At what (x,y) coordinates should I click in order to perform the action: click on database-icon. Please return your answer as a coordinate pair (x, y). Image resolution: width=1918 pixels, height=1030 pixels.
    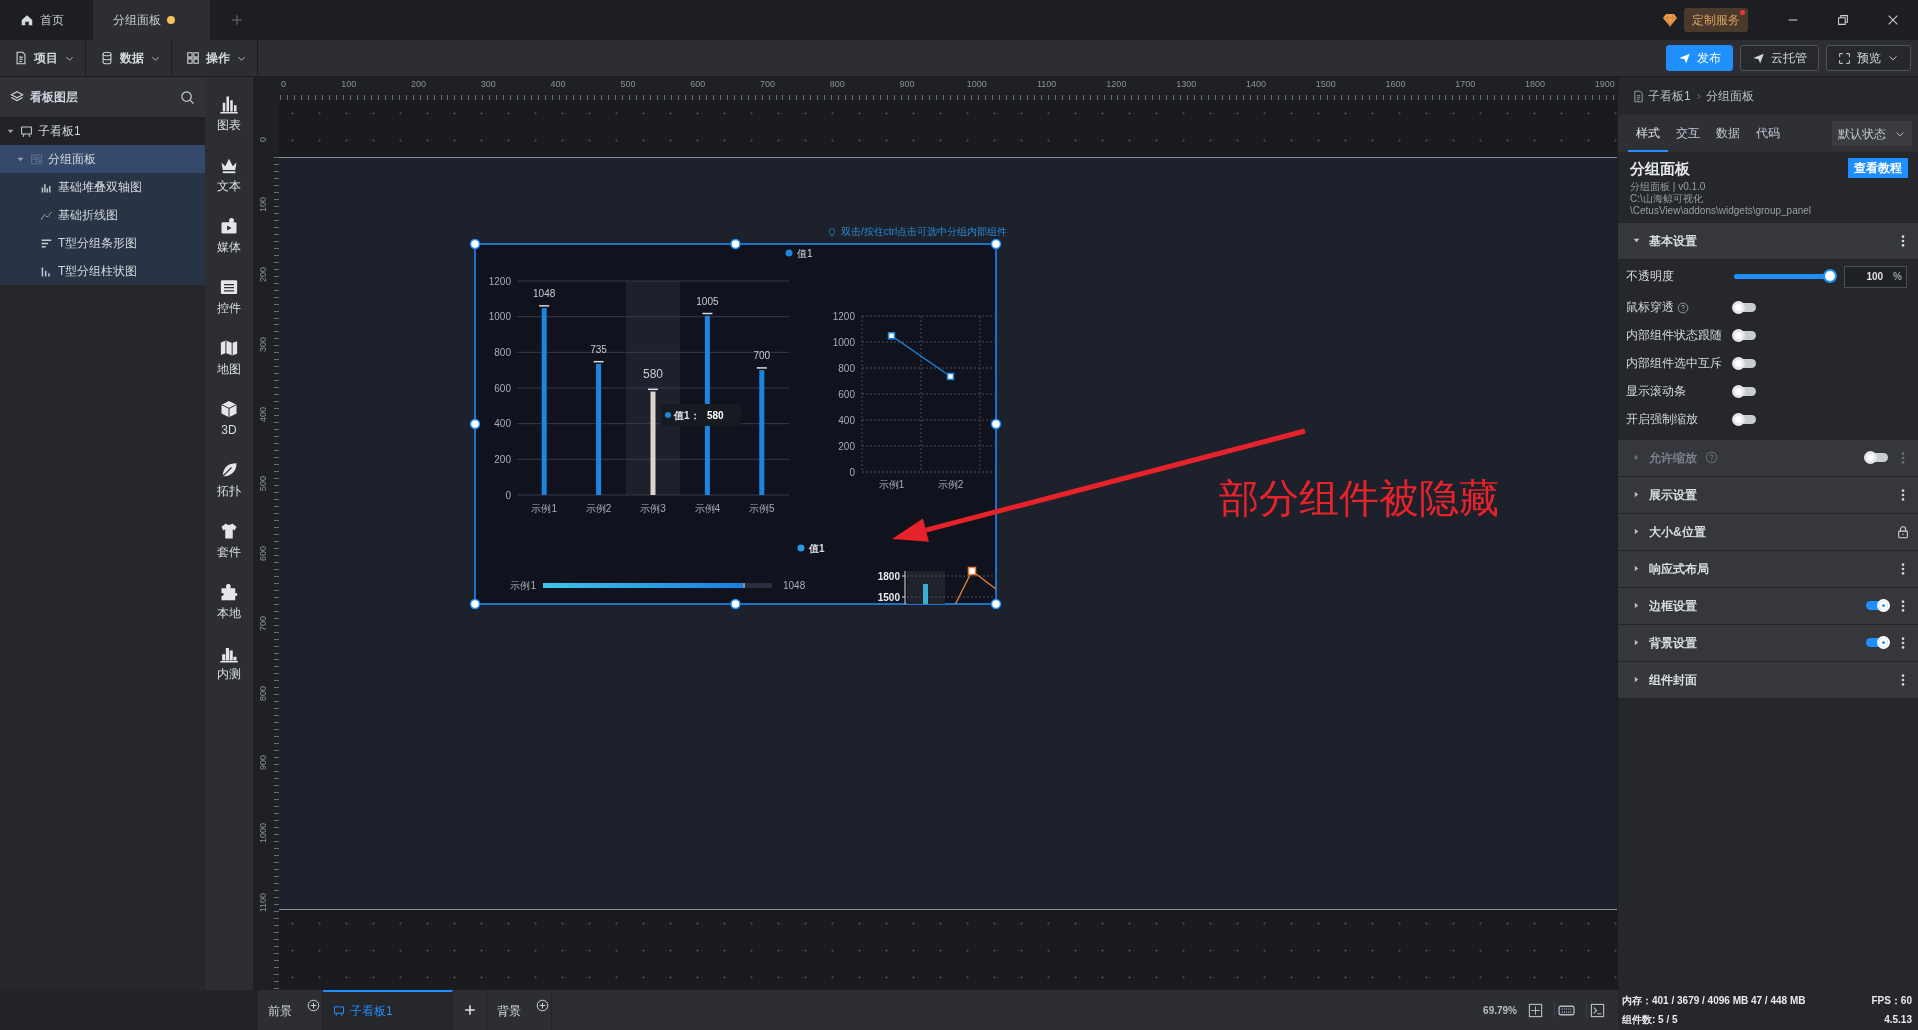
    Looking at the image, I should click on (107, 58).